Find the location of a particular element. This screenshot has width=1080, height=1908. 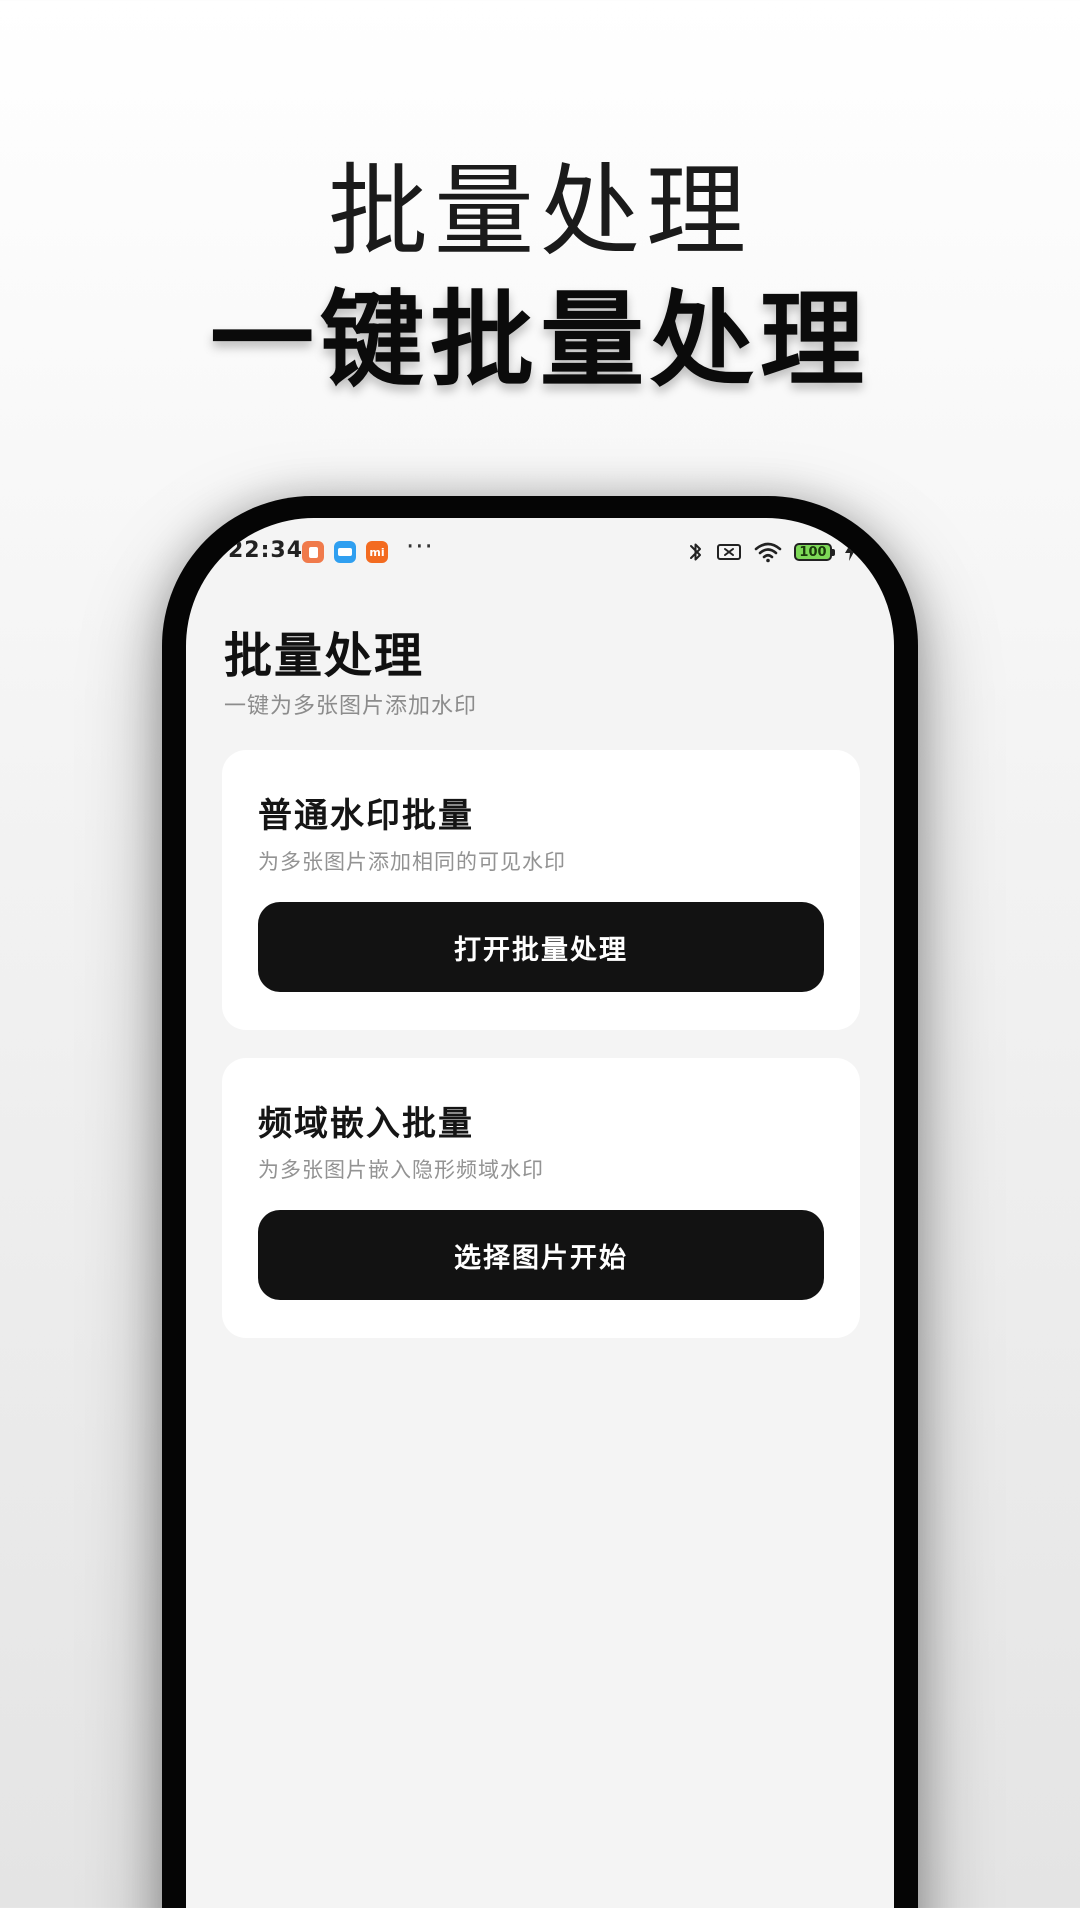

select-images-button: 选择图片开始 is located at coordinates (541, 1255).